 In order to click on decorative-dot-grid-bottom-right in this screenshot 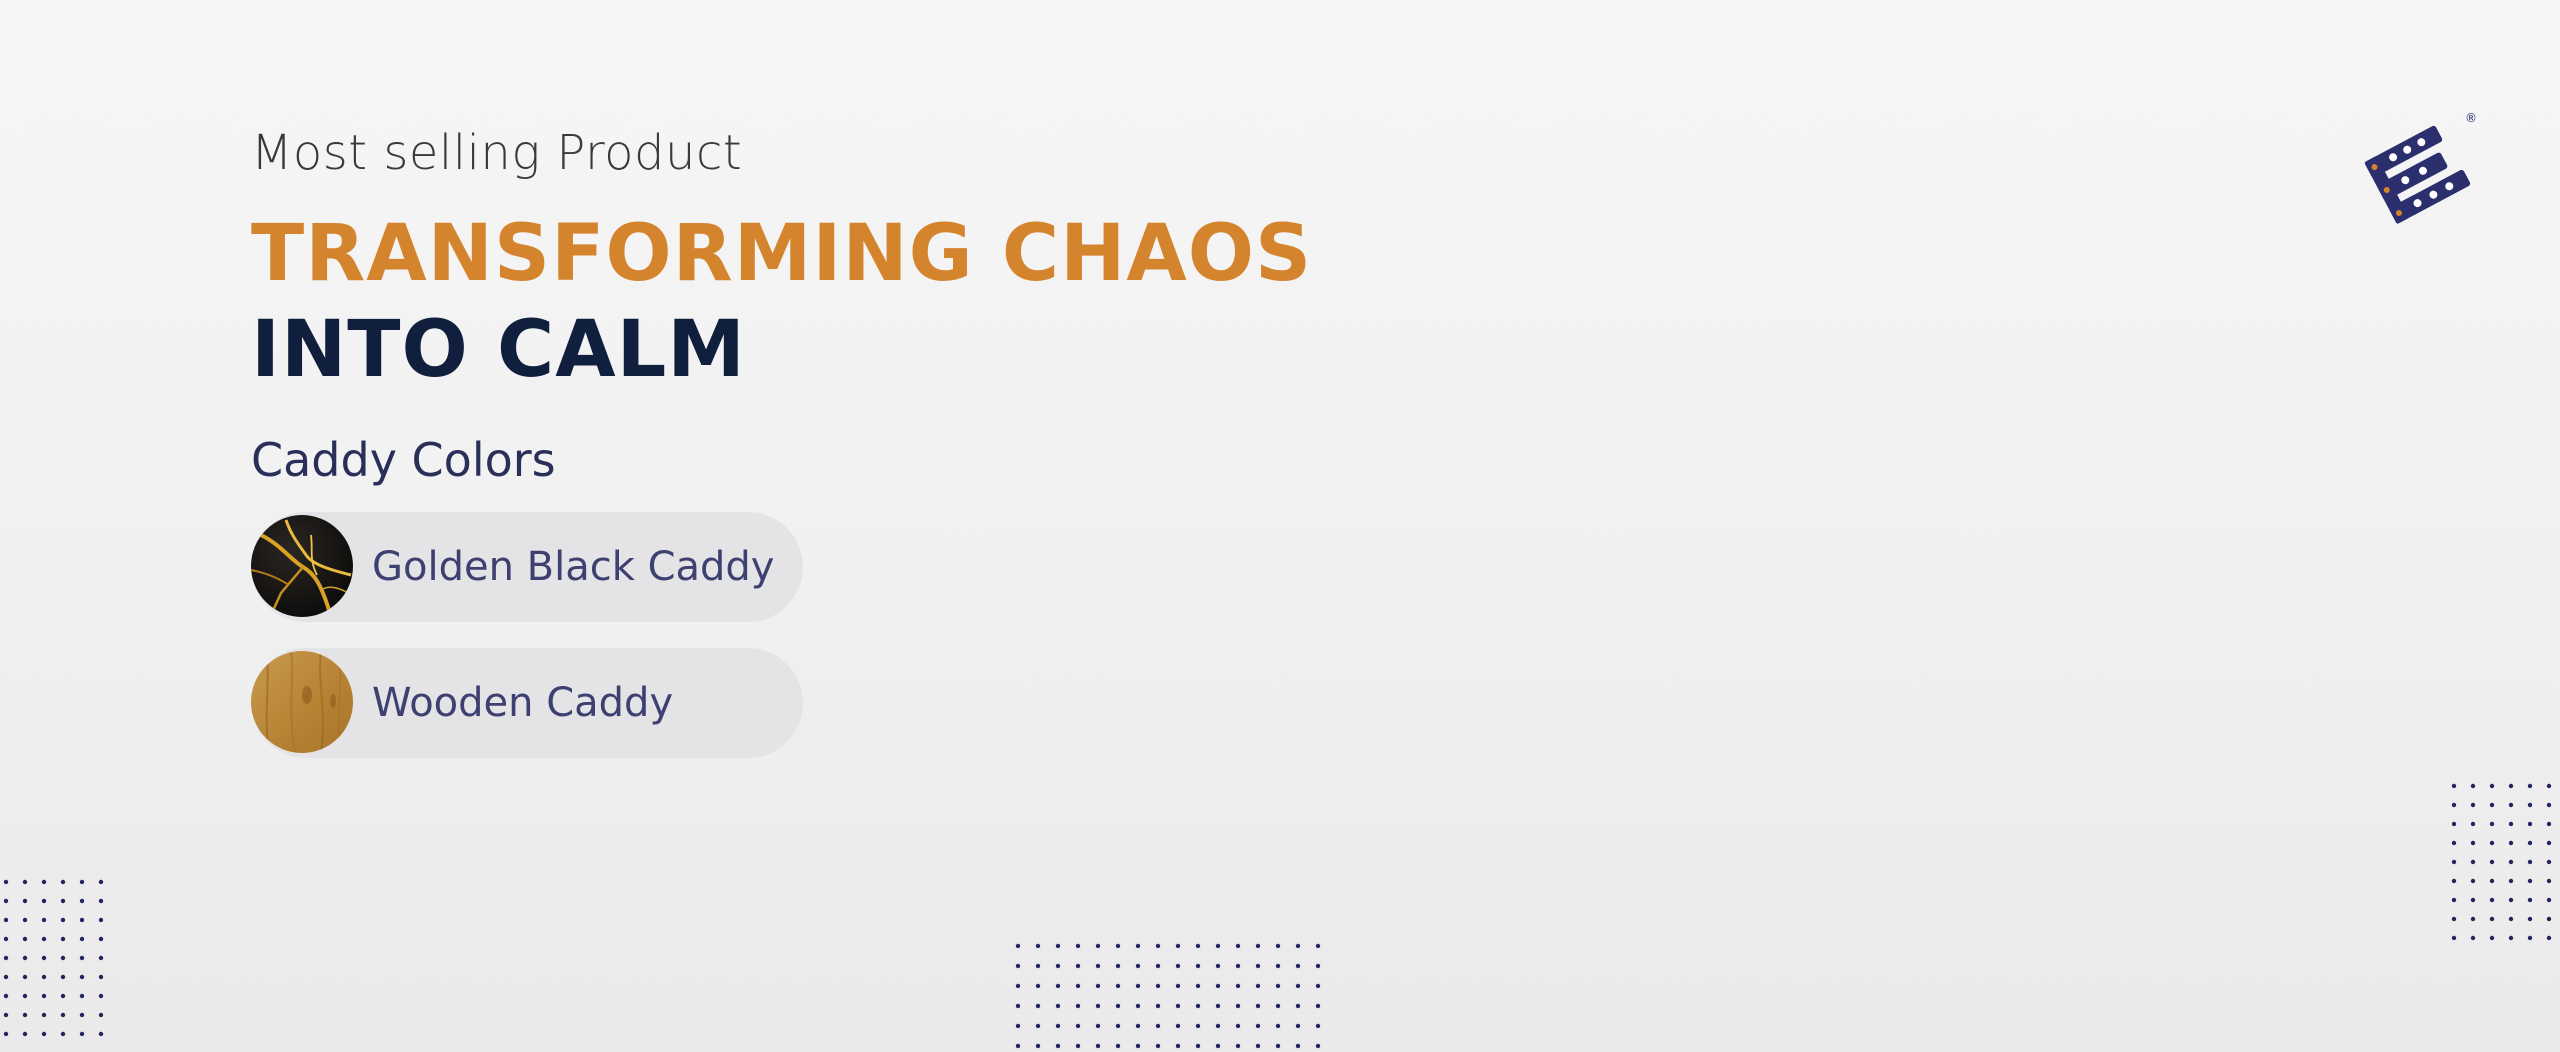, I will do `click(2504, 866)`.